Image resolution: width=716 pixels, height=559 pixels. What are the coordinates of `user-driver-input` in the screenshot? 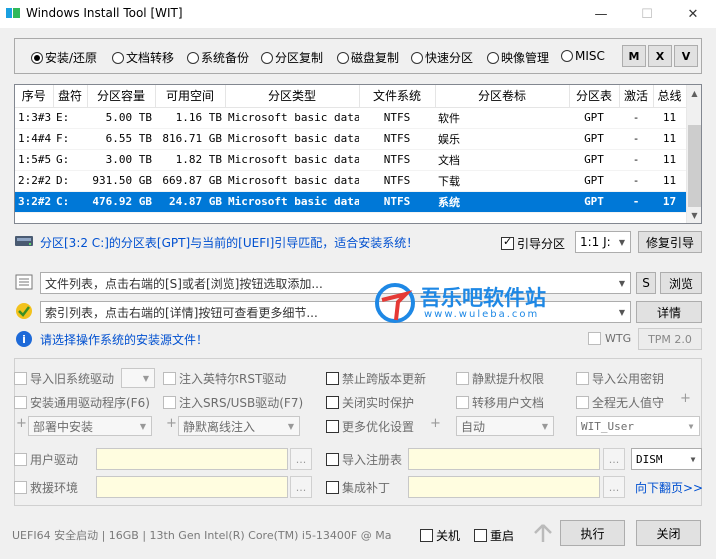 It's located at (192, 459).